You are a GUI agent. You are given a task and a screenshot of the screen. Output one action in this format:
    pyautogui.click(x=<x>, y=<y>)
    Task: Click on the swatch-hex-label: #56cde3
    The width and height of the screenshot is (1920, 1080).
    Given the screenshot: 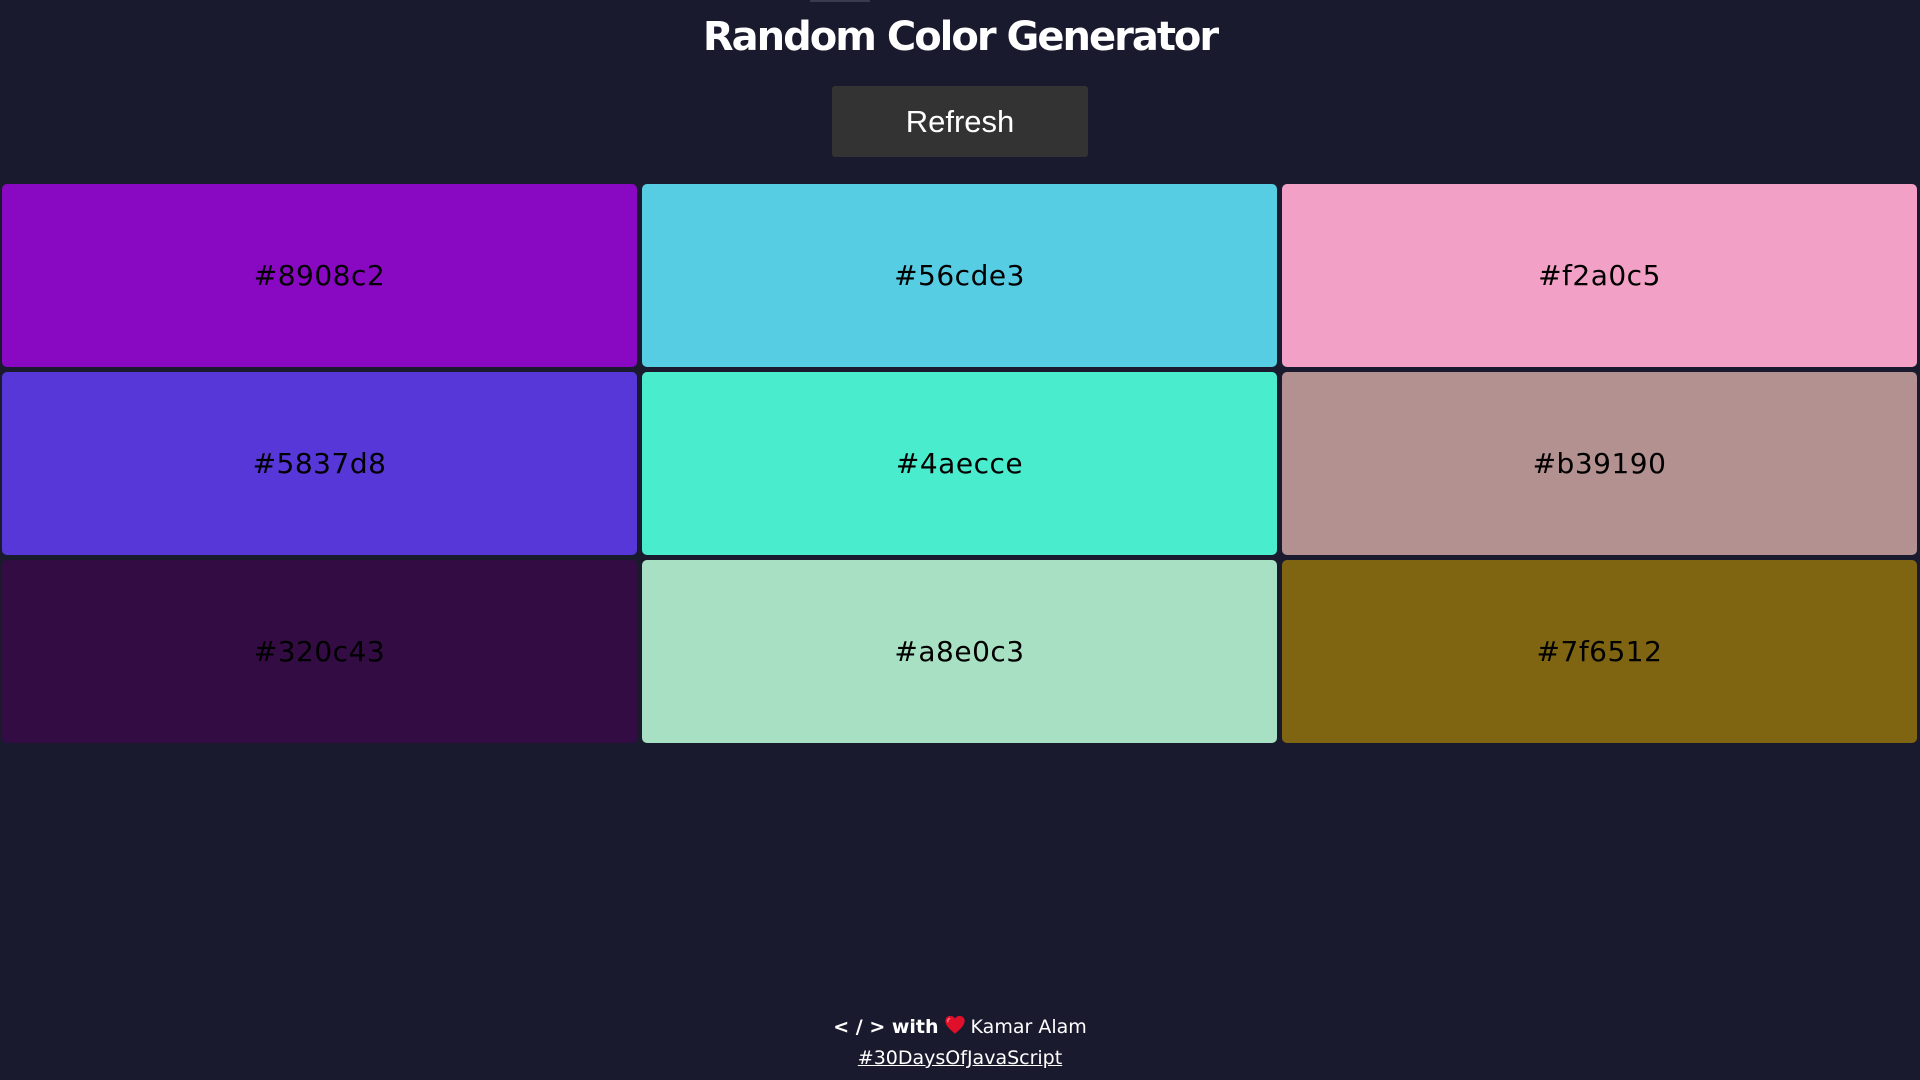 What is the action you would take?
    pyautogui.click(x=959, y=275)
    